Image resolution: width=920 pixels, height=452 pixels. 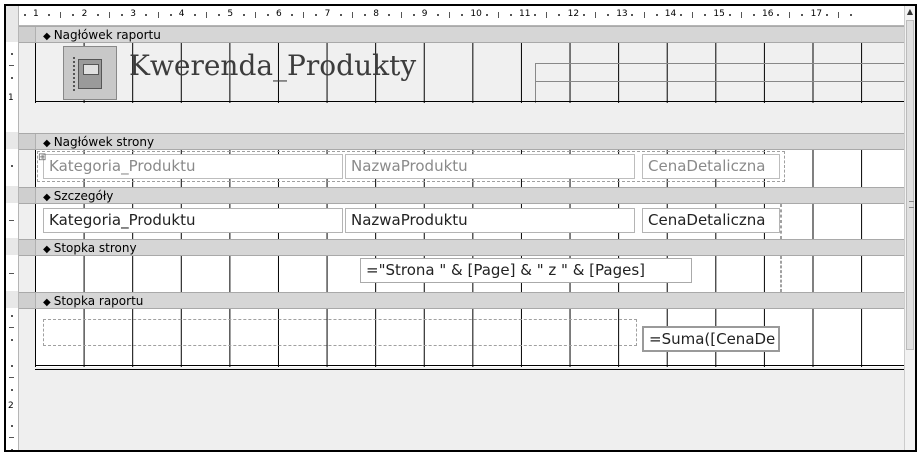 What do you see at coordinates (107, 35) in the screenshot?
I see `section-title: Nagłówek raportu` at bounding box center [107, 35].